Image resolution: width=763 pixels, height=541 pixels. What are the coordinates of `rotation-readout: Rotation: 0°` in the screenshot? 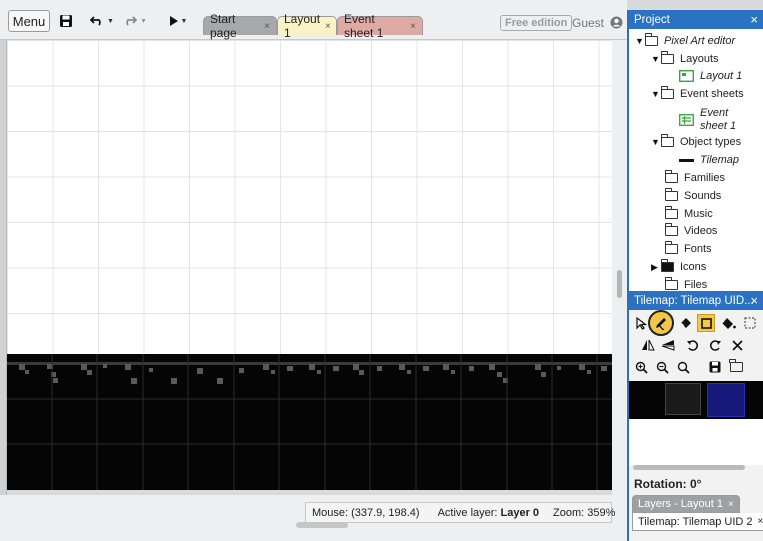 It's located at (667, 484).